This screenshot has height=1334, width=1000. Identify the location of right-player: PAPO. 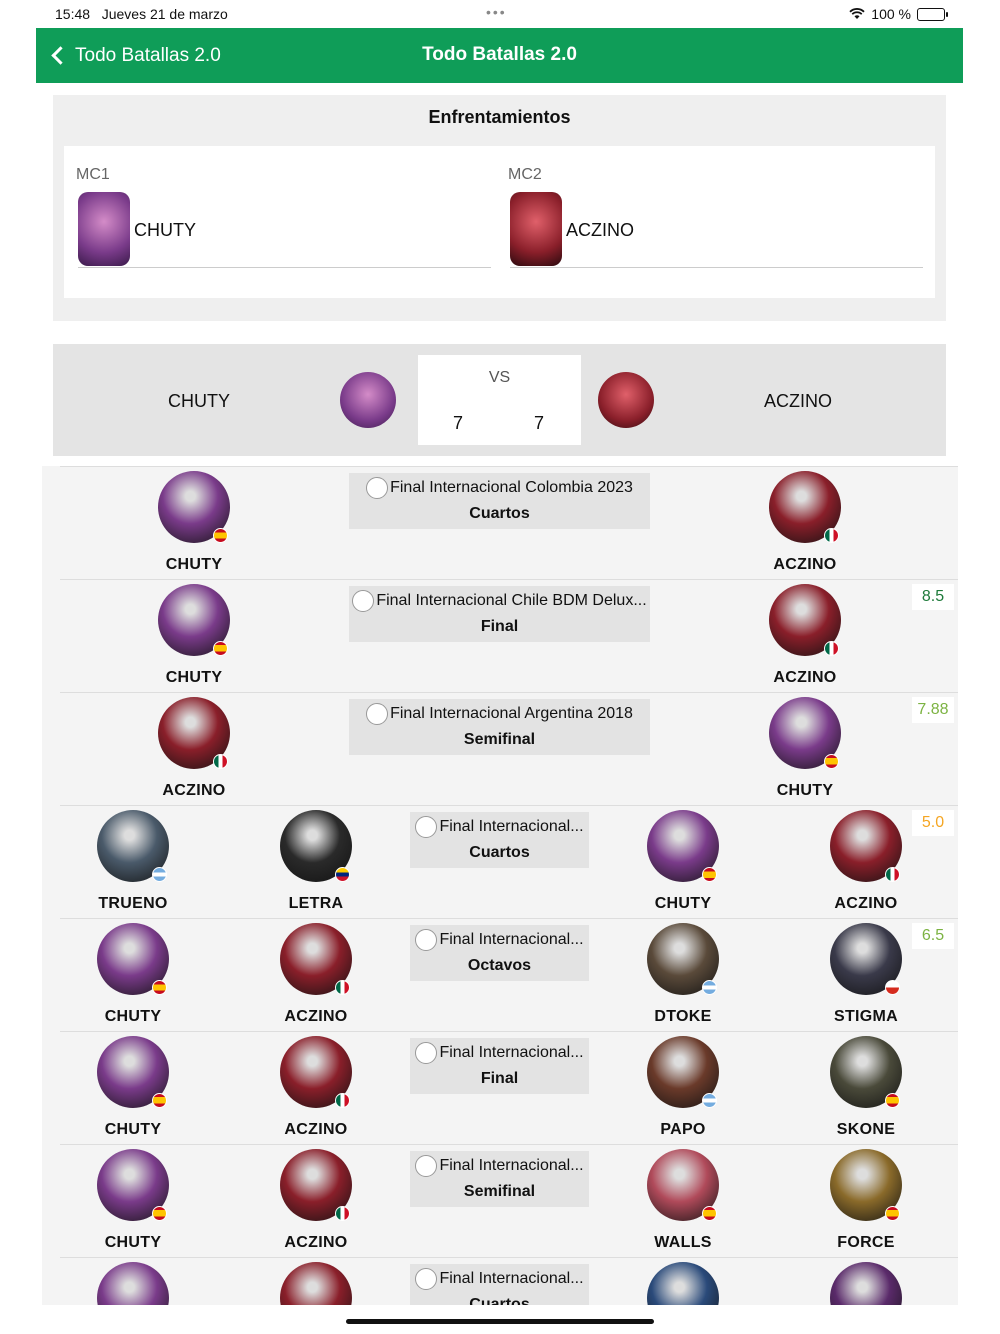
(683, 1088).